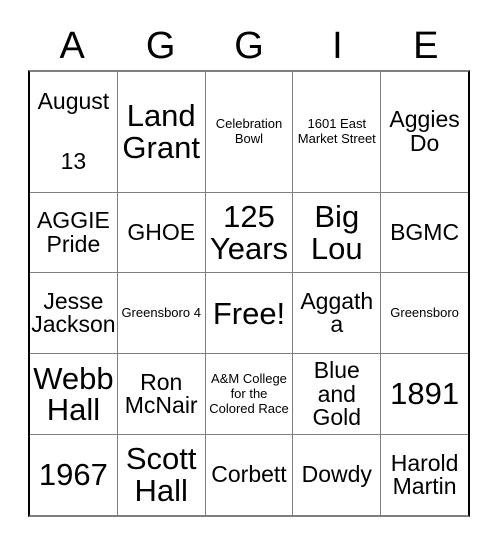  I want to click on bingo-cell-3-4: 1891, so click(424, 394).